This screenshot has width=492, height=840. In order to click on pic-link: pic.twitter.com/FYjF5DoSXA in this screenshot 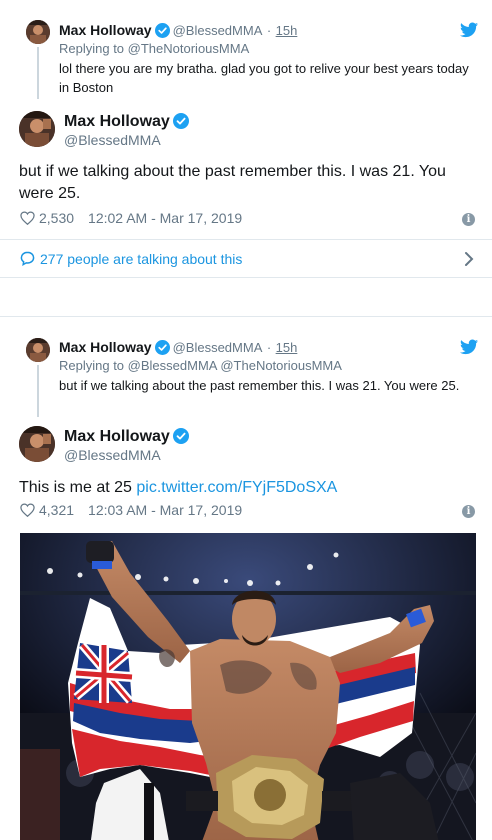, I will do `click(236, 487)`.